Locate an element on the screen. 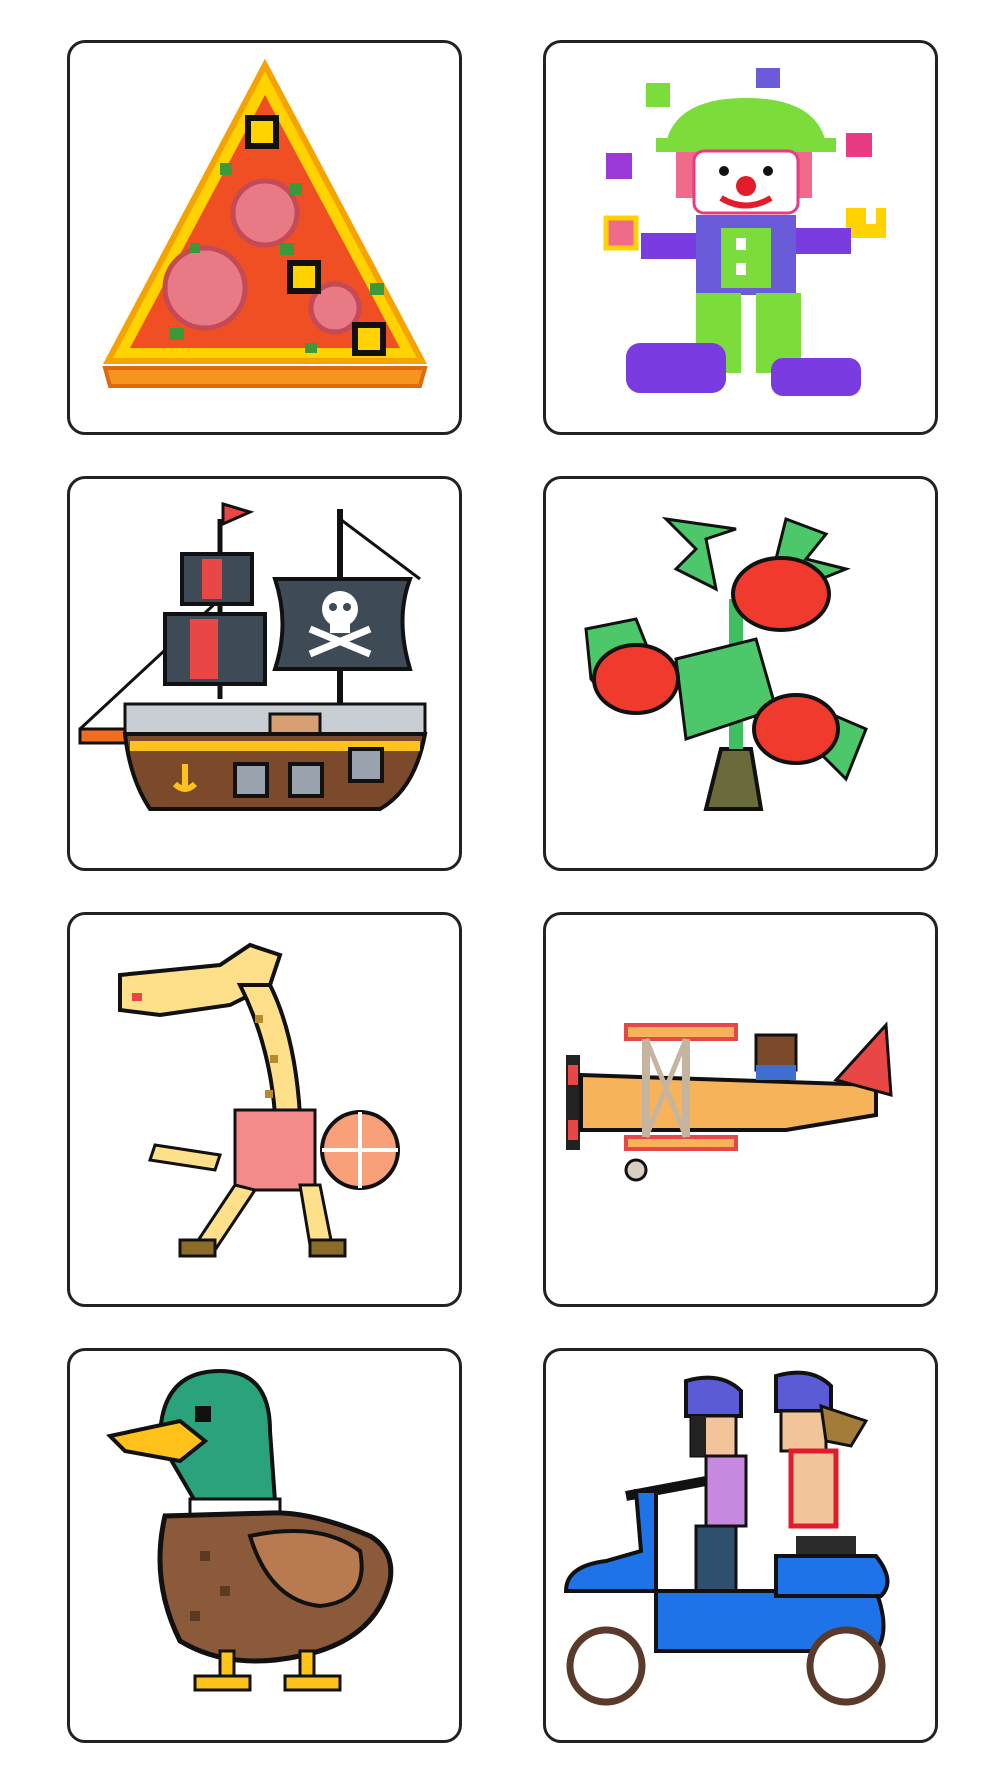  duck-card is located at coordinates (264, 1545).